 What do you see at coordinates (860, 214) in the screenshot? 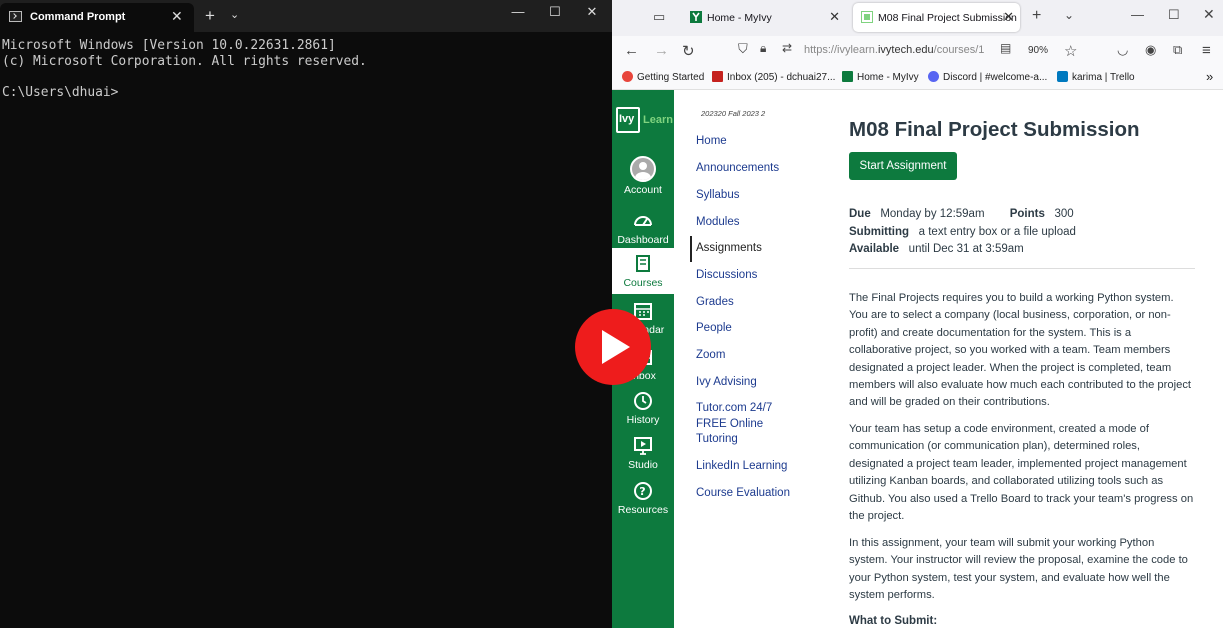
I see `due-label: Due` at bounding box center [860, 214].